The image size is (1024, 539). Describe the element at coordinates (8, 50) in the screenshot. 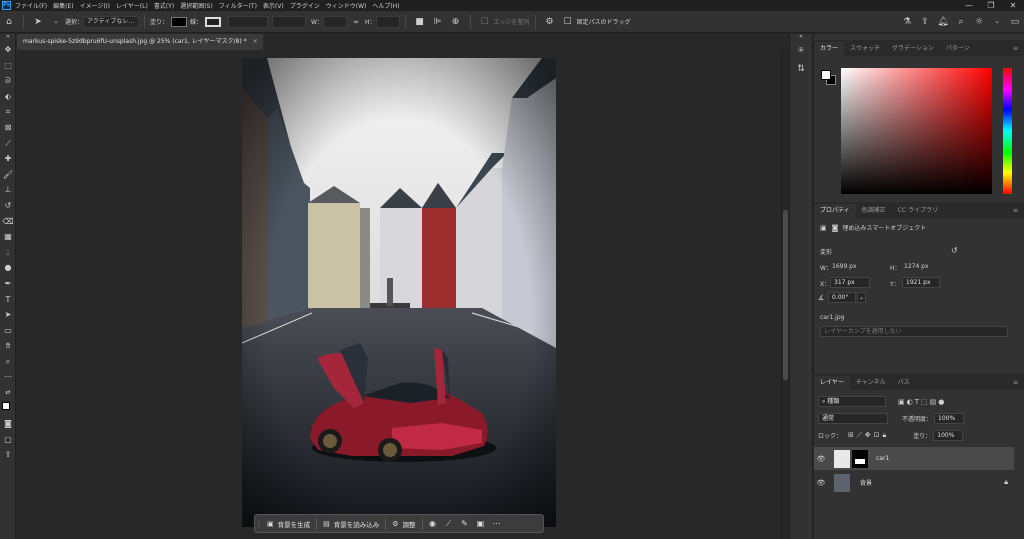

I see `move-tool-icon: ✥` at that location.